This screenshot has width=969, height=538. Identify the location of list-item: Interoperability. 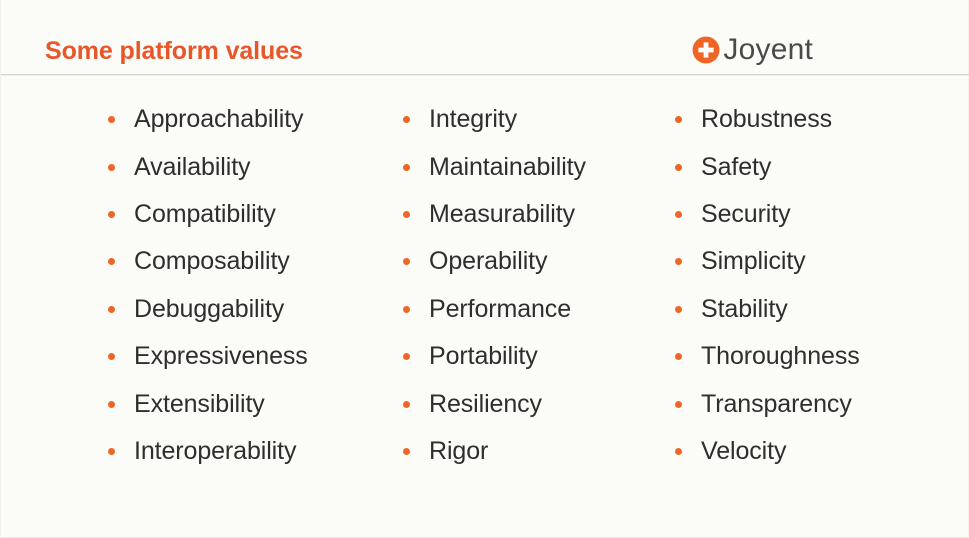
(249, 451).